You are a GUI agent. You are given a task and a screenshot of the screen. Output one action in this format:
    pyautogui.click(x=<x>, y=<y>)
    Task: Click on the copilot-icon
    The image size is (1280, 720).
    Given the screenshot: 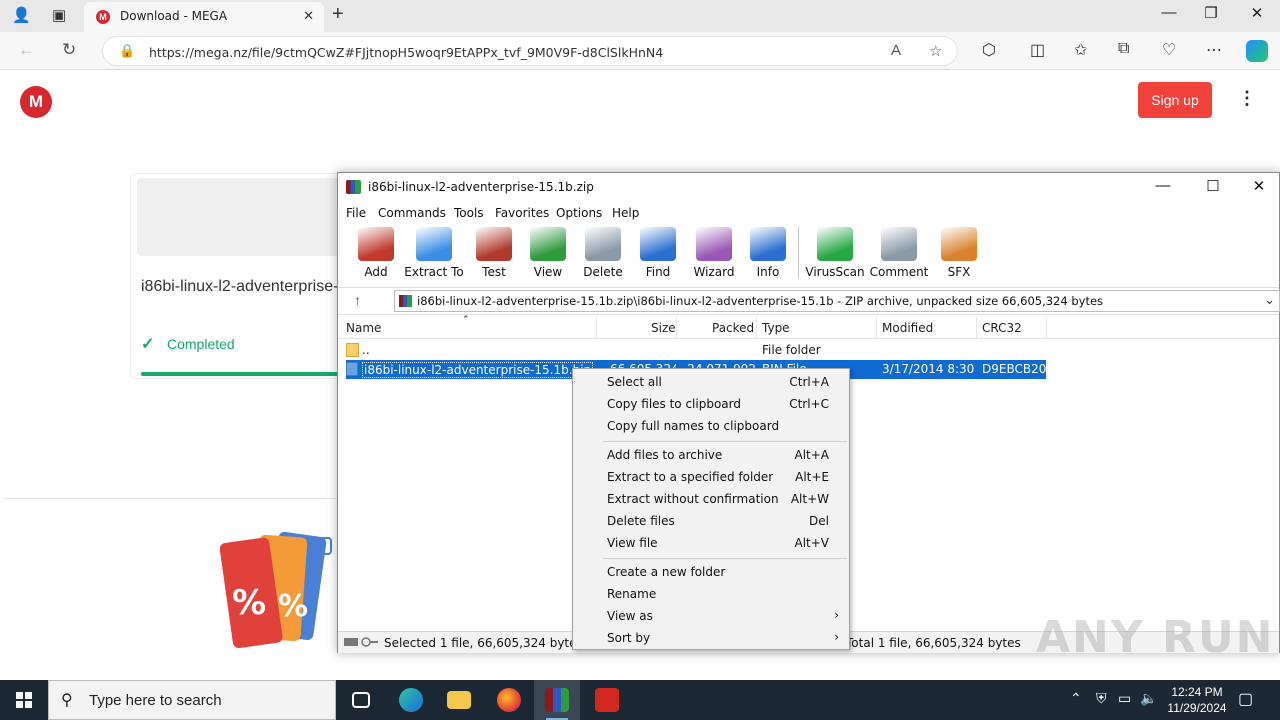 What is the action you would take?
    pyautogui.click(x=1257, y=51)
    